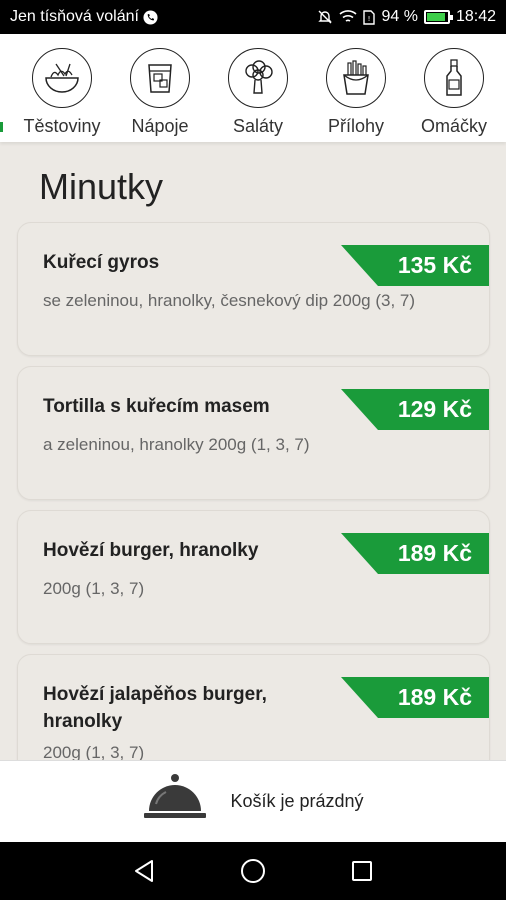 This screenshot has width=506, height=900. I want to click on category-sauces: Omáčky, so click(454, 88).